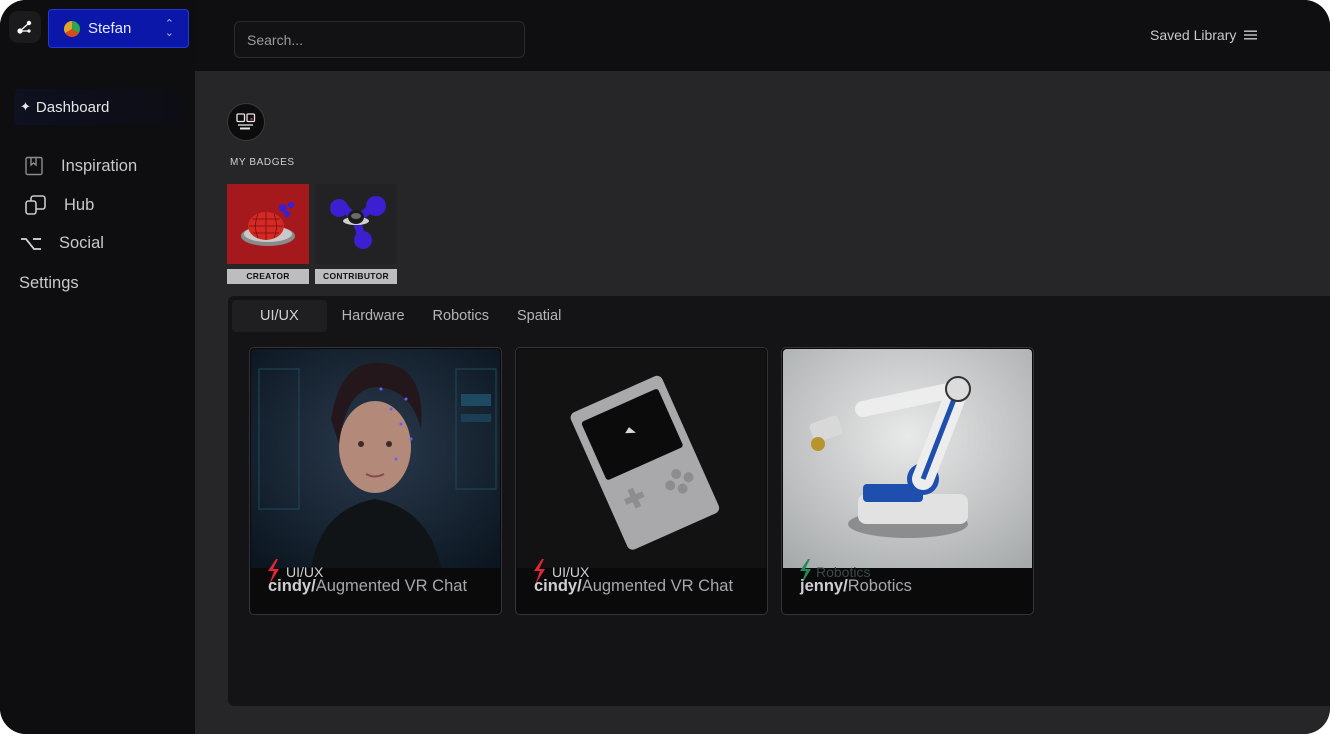 Image resolution: width=1332 pixels, height=739 pixels. Describe the element at coordinates (79, 204) in the screenshot. I see `nav-hub-label: Hub` at that location.